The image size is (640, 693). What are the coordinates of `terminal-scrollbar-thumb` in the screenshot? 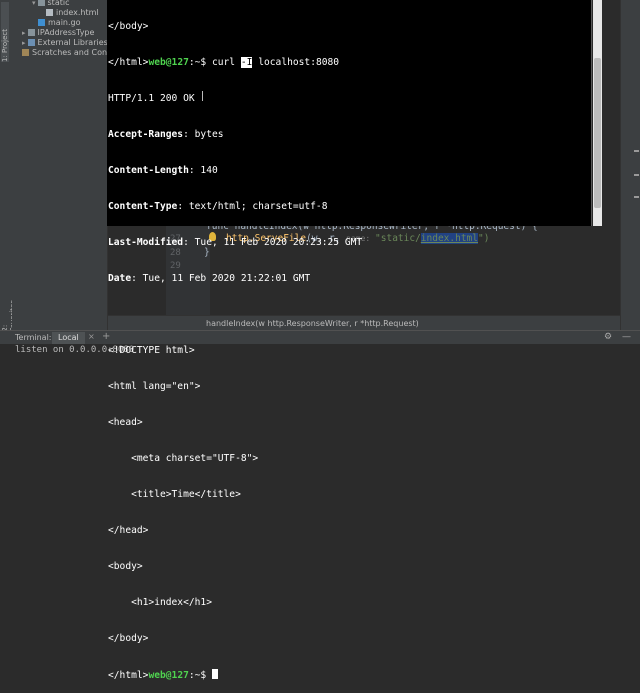 It's located at (597, 133).